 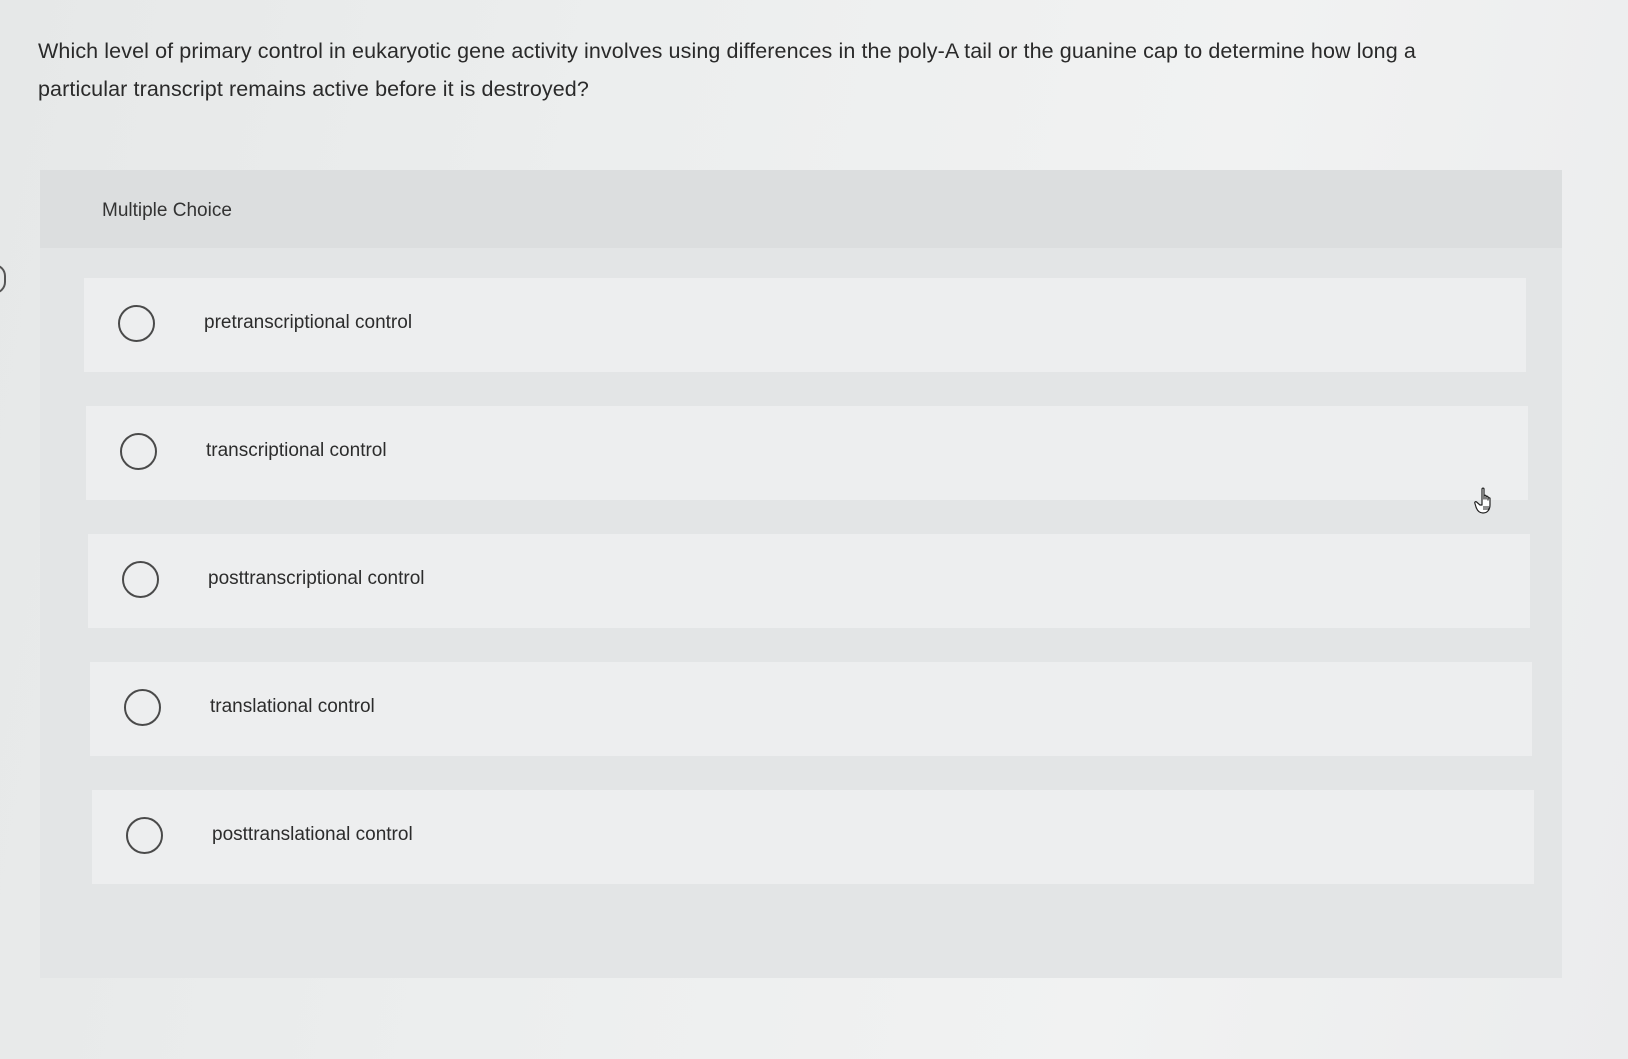 What do you see at coordinates (805, 325) in the screenshot?
I see `option-pretranscriptional: pretranscriptional control` at bounding box center [805, 325].